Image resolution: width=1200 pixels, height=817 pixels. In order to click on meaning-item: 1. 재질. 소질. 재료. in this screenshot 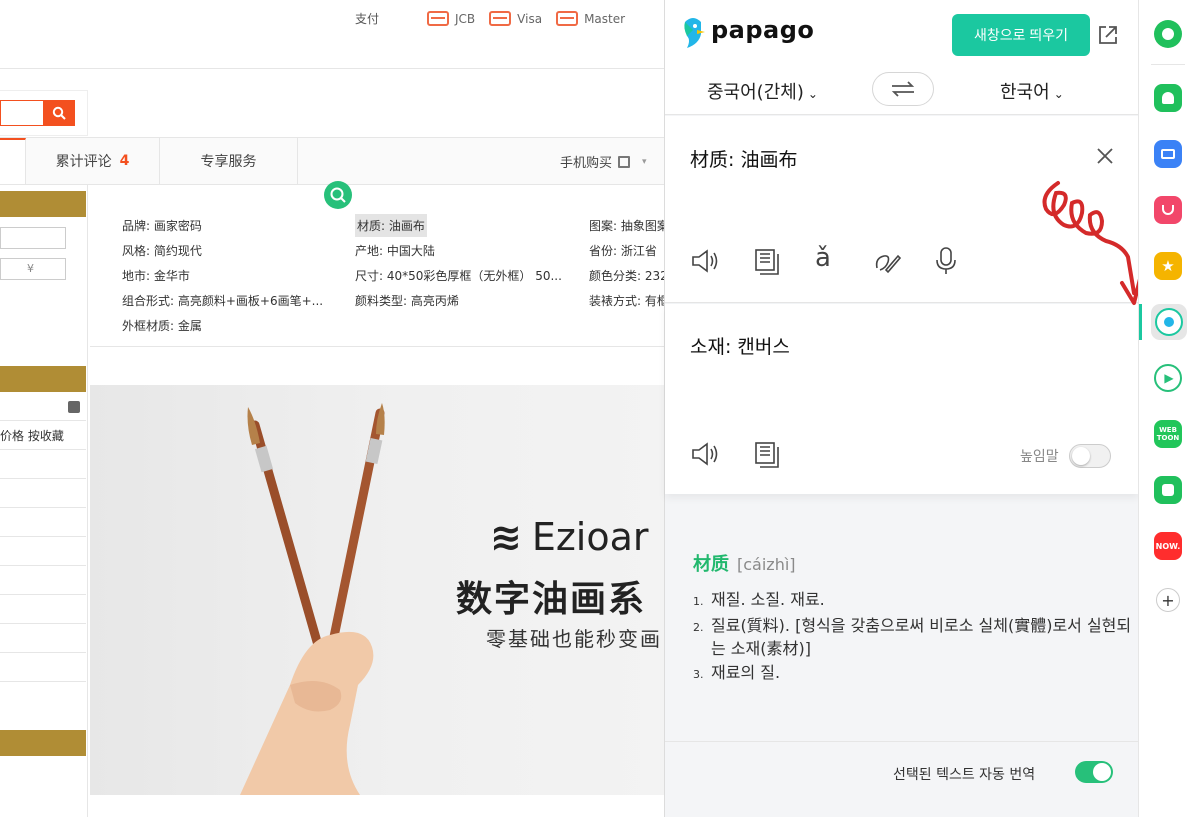, I will do `click(759, 599)`.